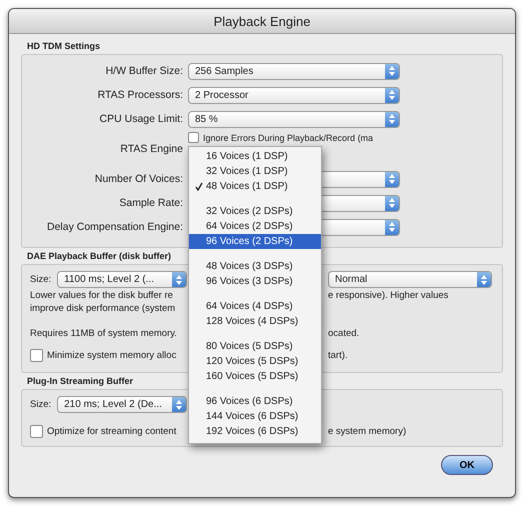 The height and width of the screenshot is (509, 526). I want to click on menu-item: 160 Voices (5 DSPs), so click(255, 376).